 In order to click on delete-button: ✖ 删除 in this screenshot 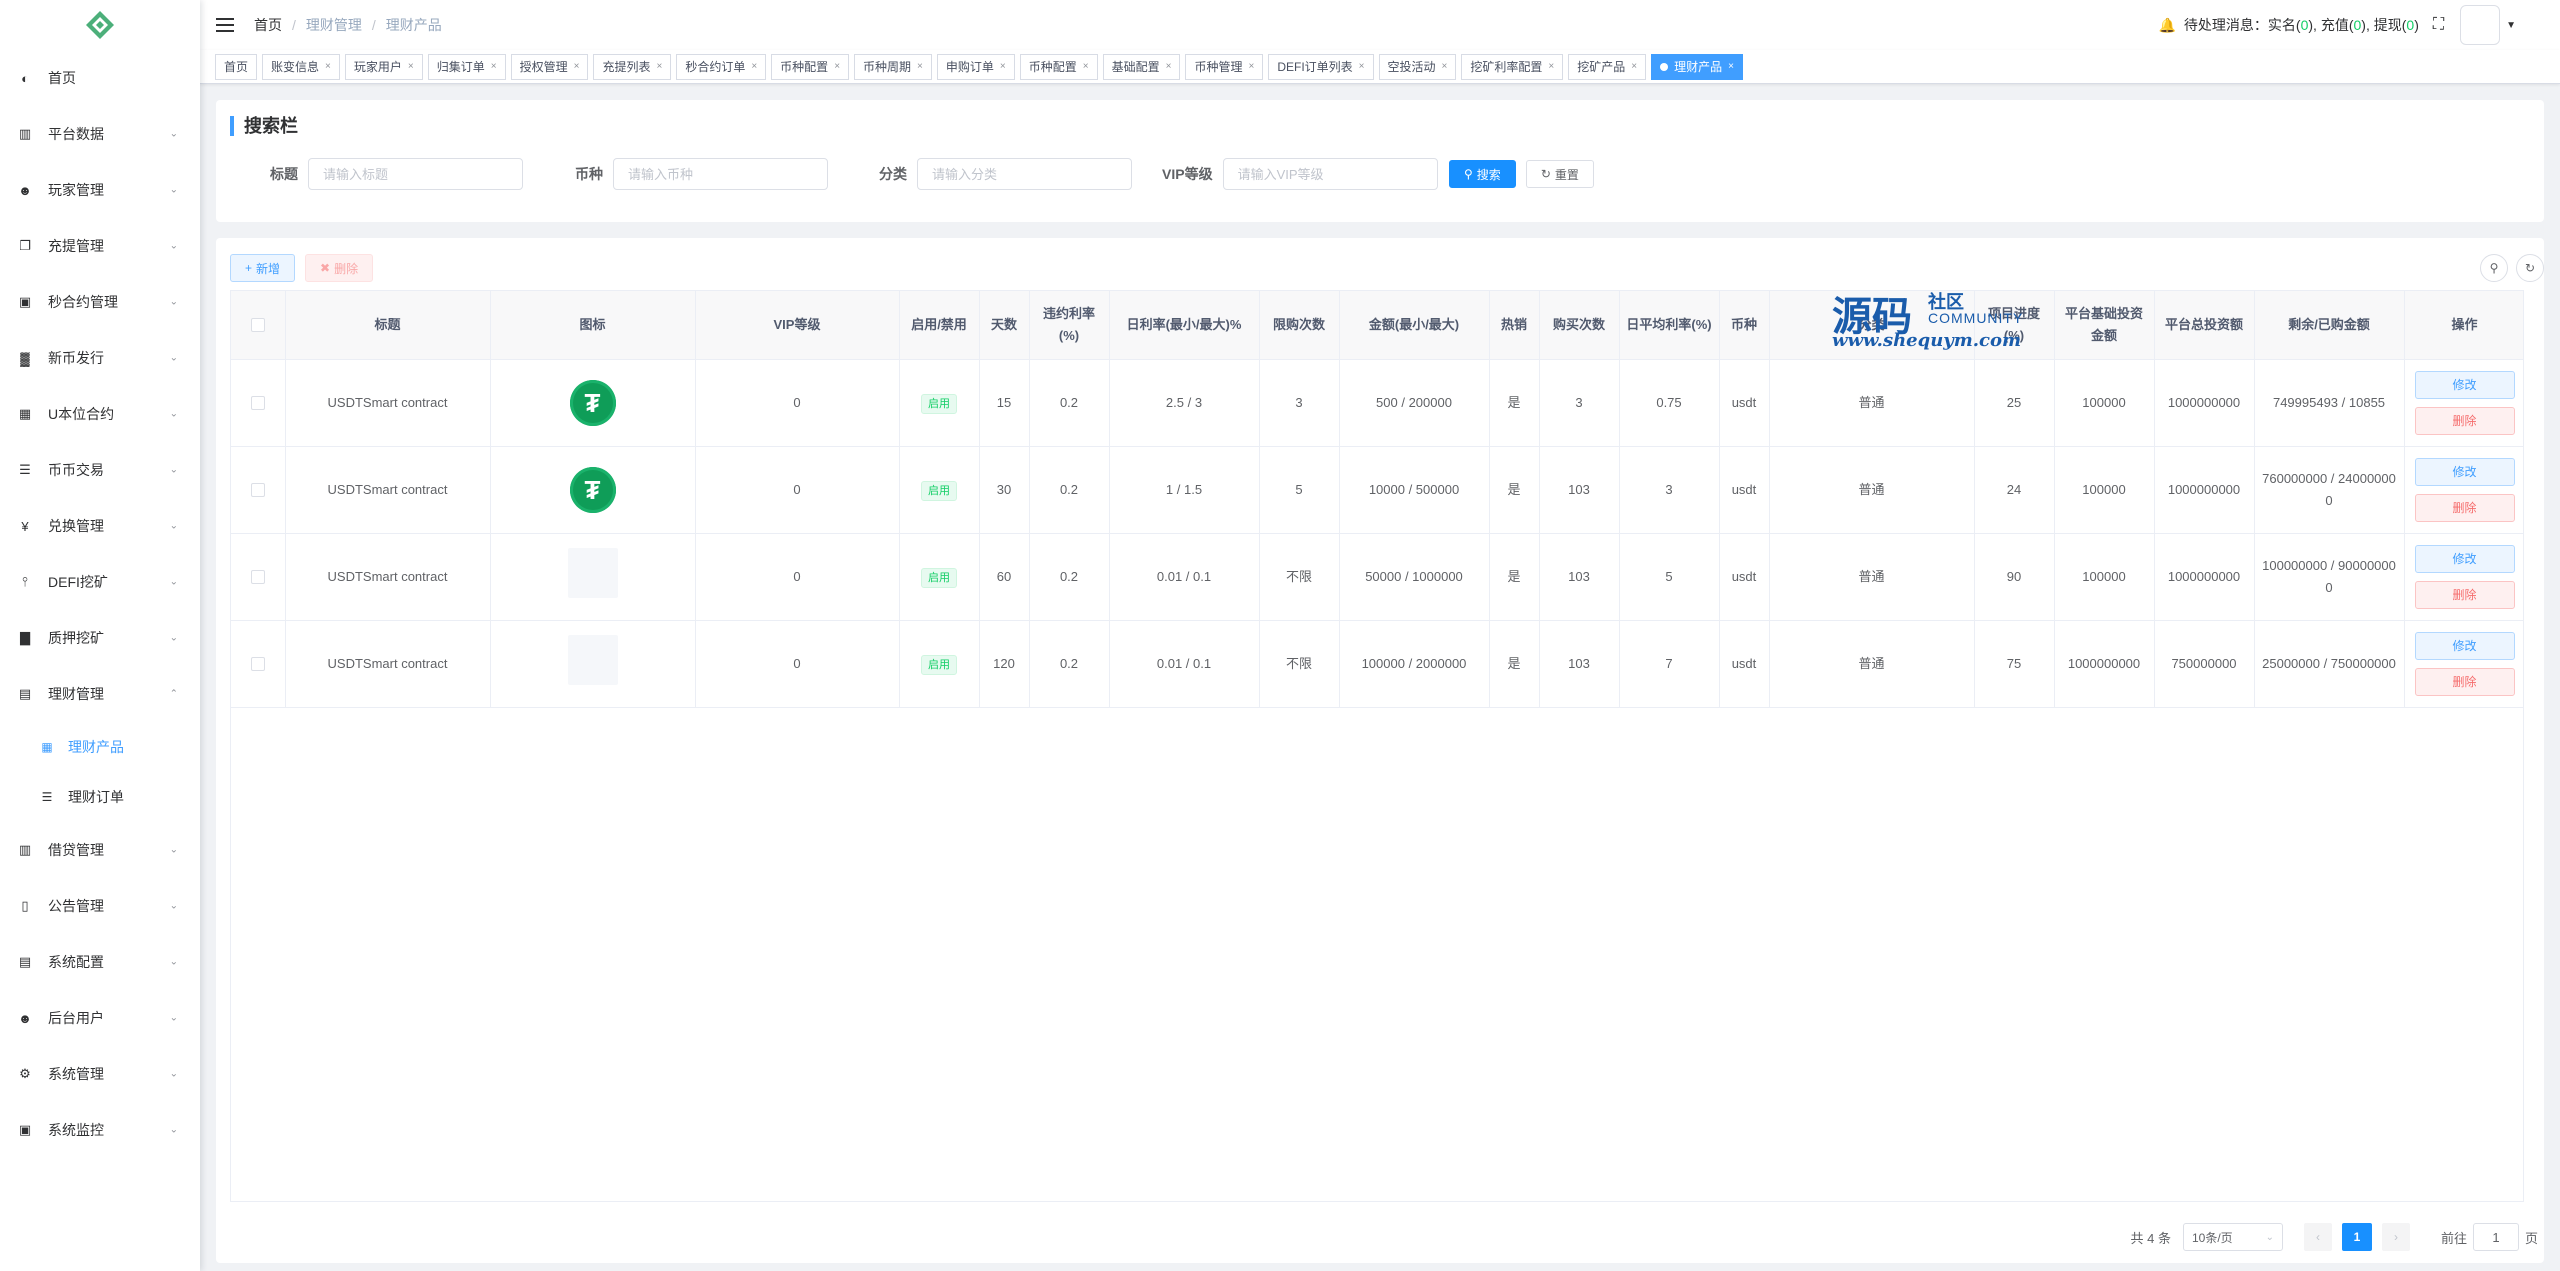, I will do `click(339, 268)`.